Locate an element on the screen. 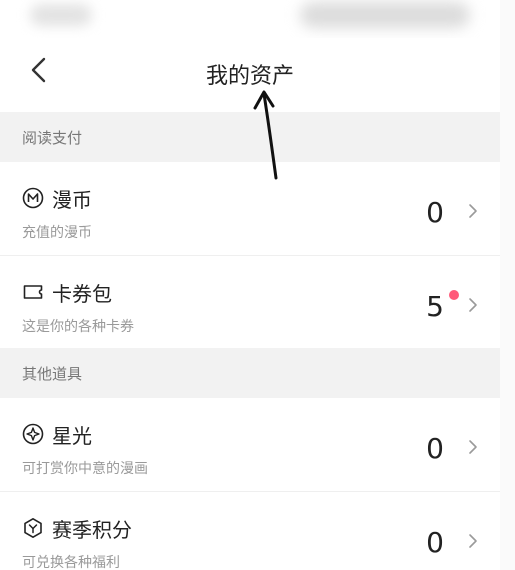  row-title: 漫币 is located at coordinates (72, 200).